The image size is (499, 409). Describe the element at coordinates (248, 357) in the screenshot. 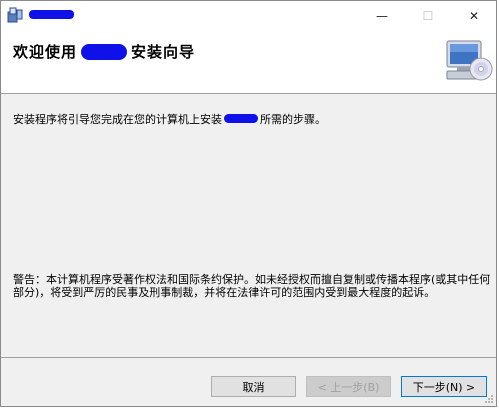

I see `footer-divider` at that location.